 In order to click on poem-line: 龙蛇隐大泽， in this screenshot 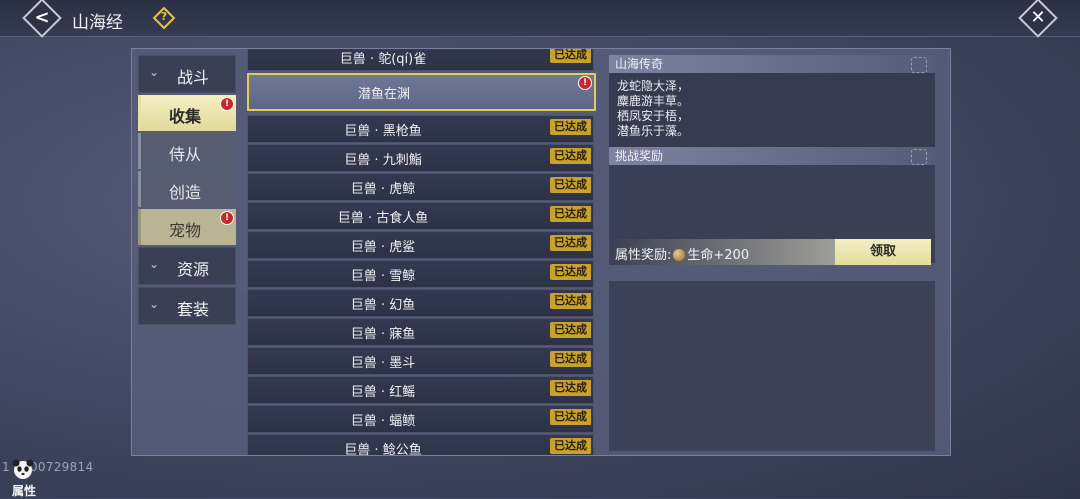, I will do `click(653, 86)`.